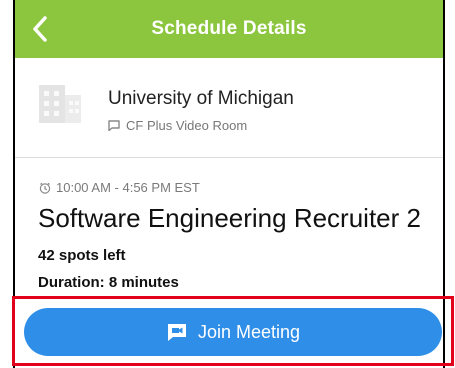 This screenshot has width=455, height=368. I want to click on page-title: Schedule Details, so click(229, 28).